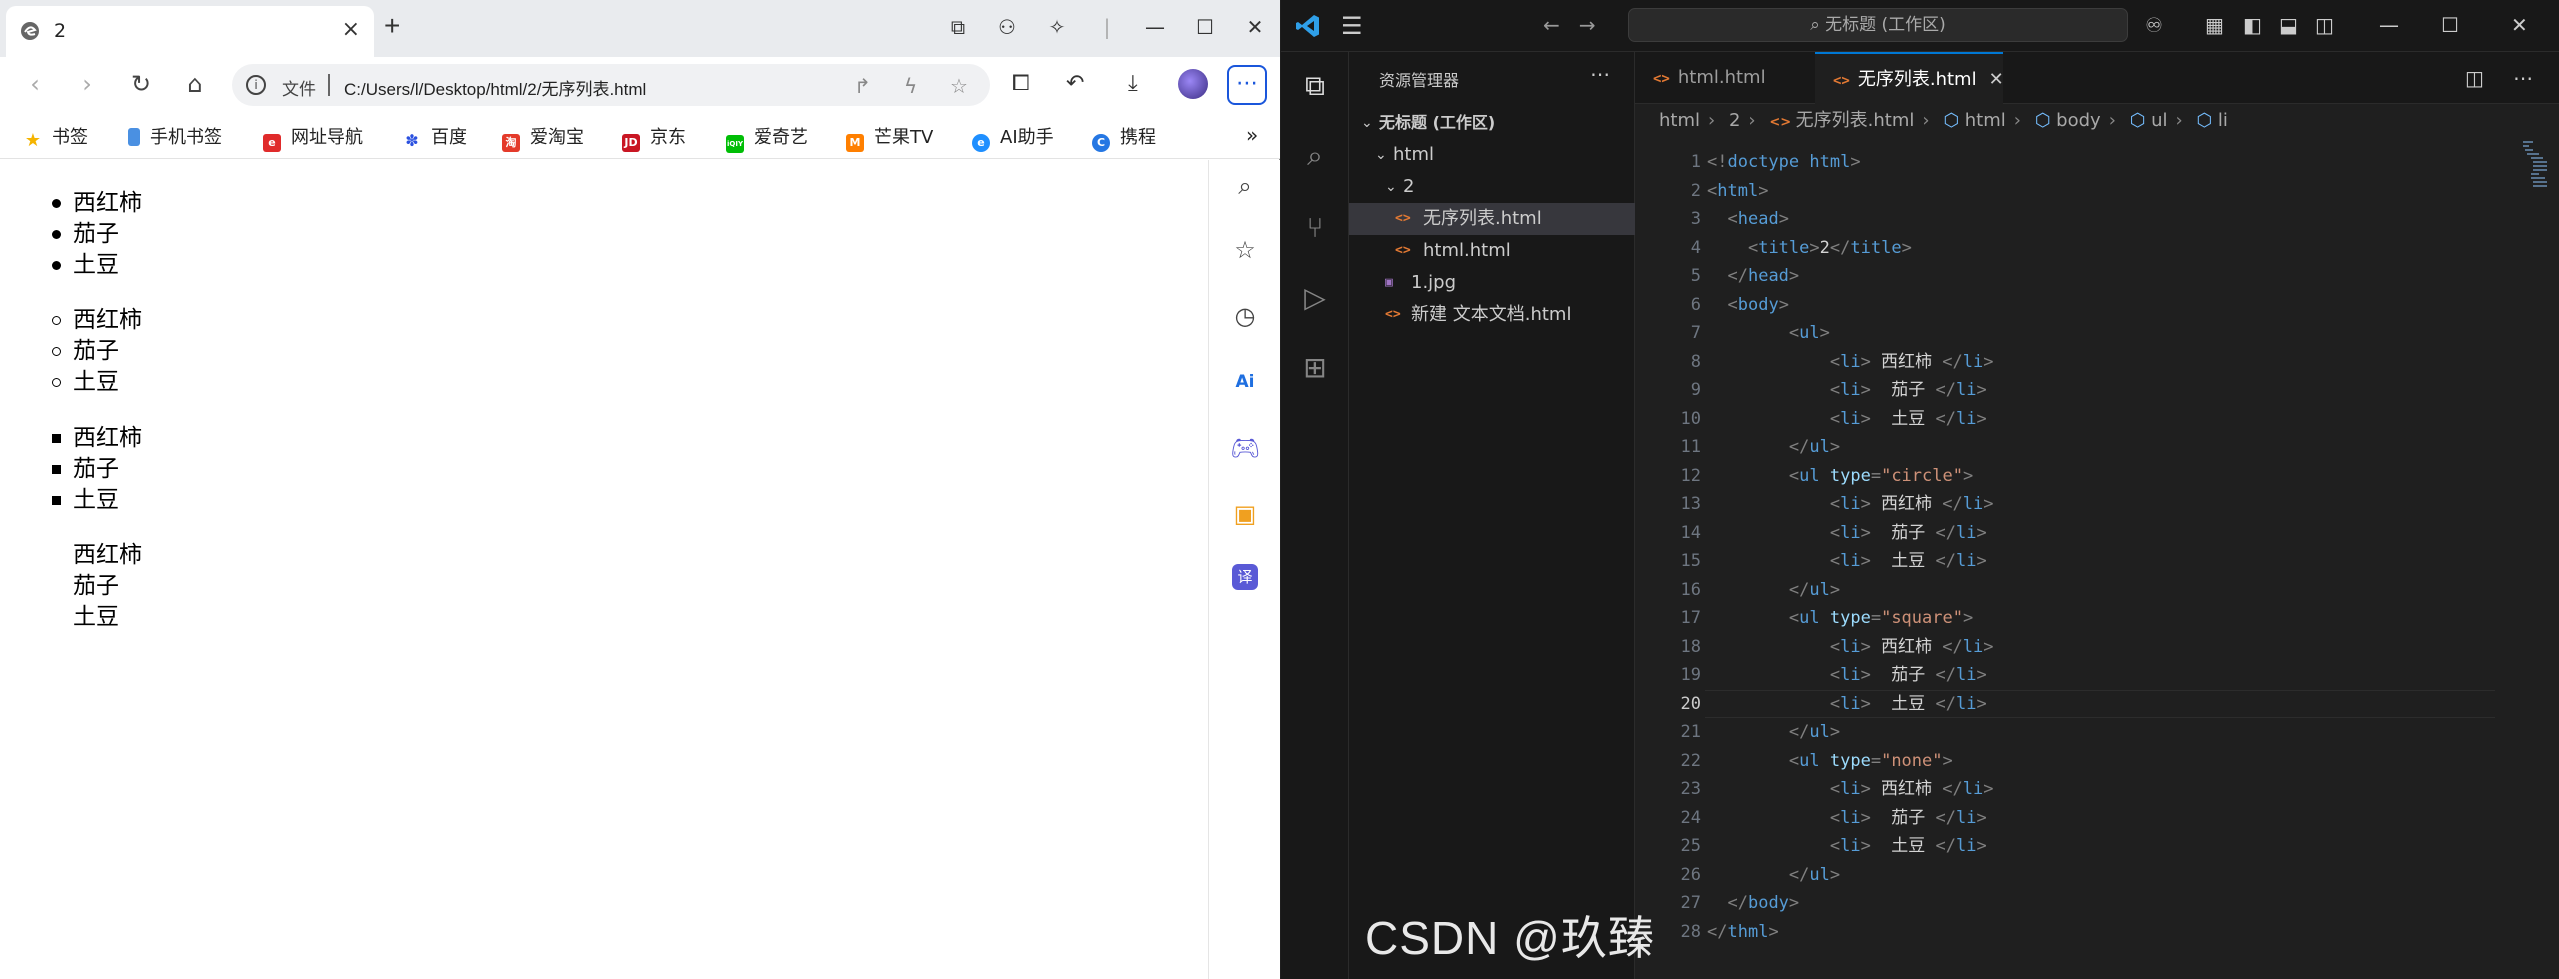 The width and height of the screenshot is (2559, 979). What do you see at coordinates (392, 26) in the screenshot?
I see `new-tab-button: +` at bounding box center [392, 26].